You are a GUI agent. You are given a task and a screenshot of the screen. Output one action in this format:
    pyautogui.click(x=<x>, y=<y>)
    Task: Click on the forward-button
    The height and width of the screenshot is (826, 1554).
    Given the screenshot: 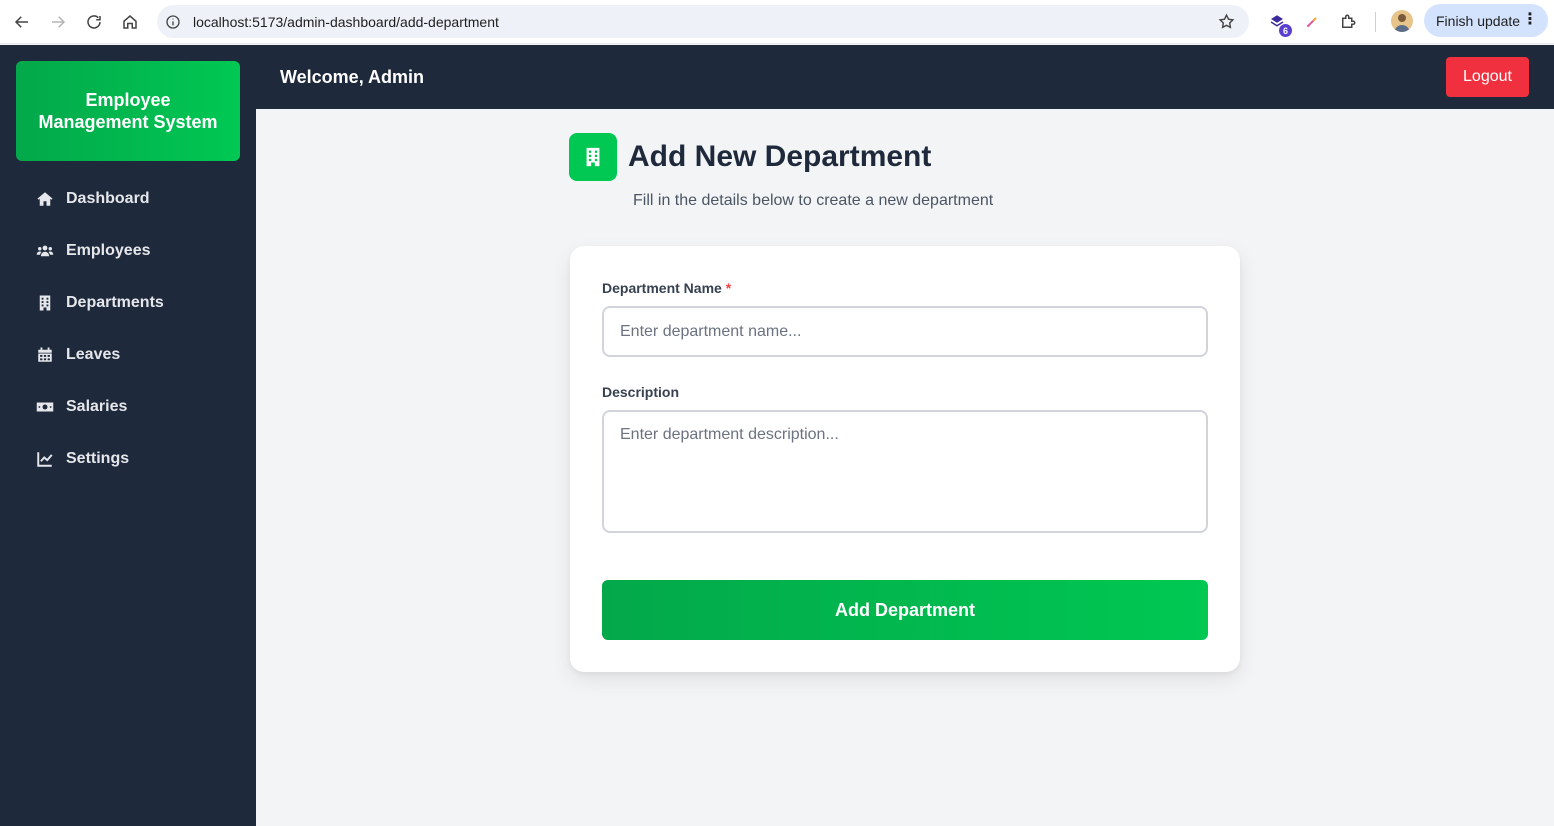 What is the action you would take?
    pyautogui.click(x=58, y=22)
    